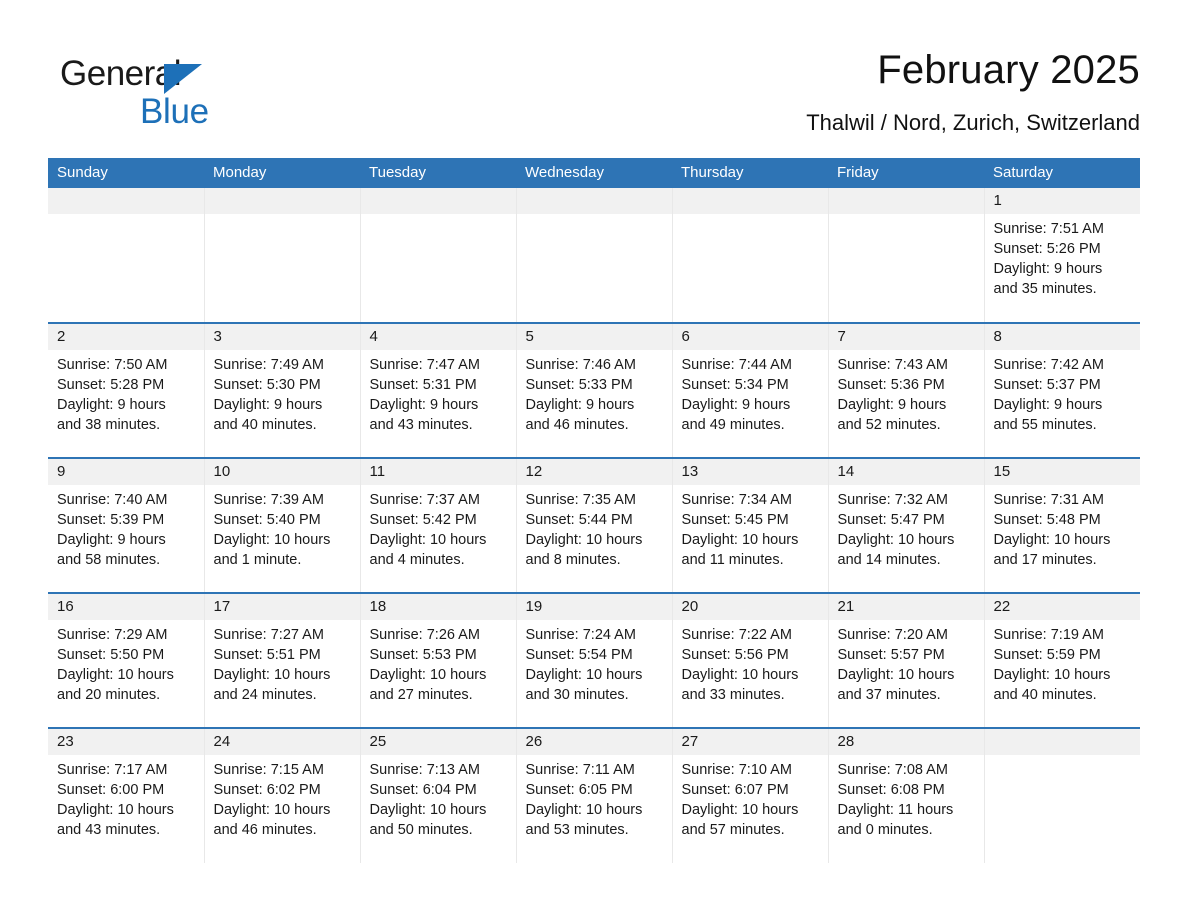 The image size is (1188, 918). Describe the element at coordinates (112, 500) in the screenshot. I see `day-sunrise-text: Sunrise: 7:40 AM` at that location.